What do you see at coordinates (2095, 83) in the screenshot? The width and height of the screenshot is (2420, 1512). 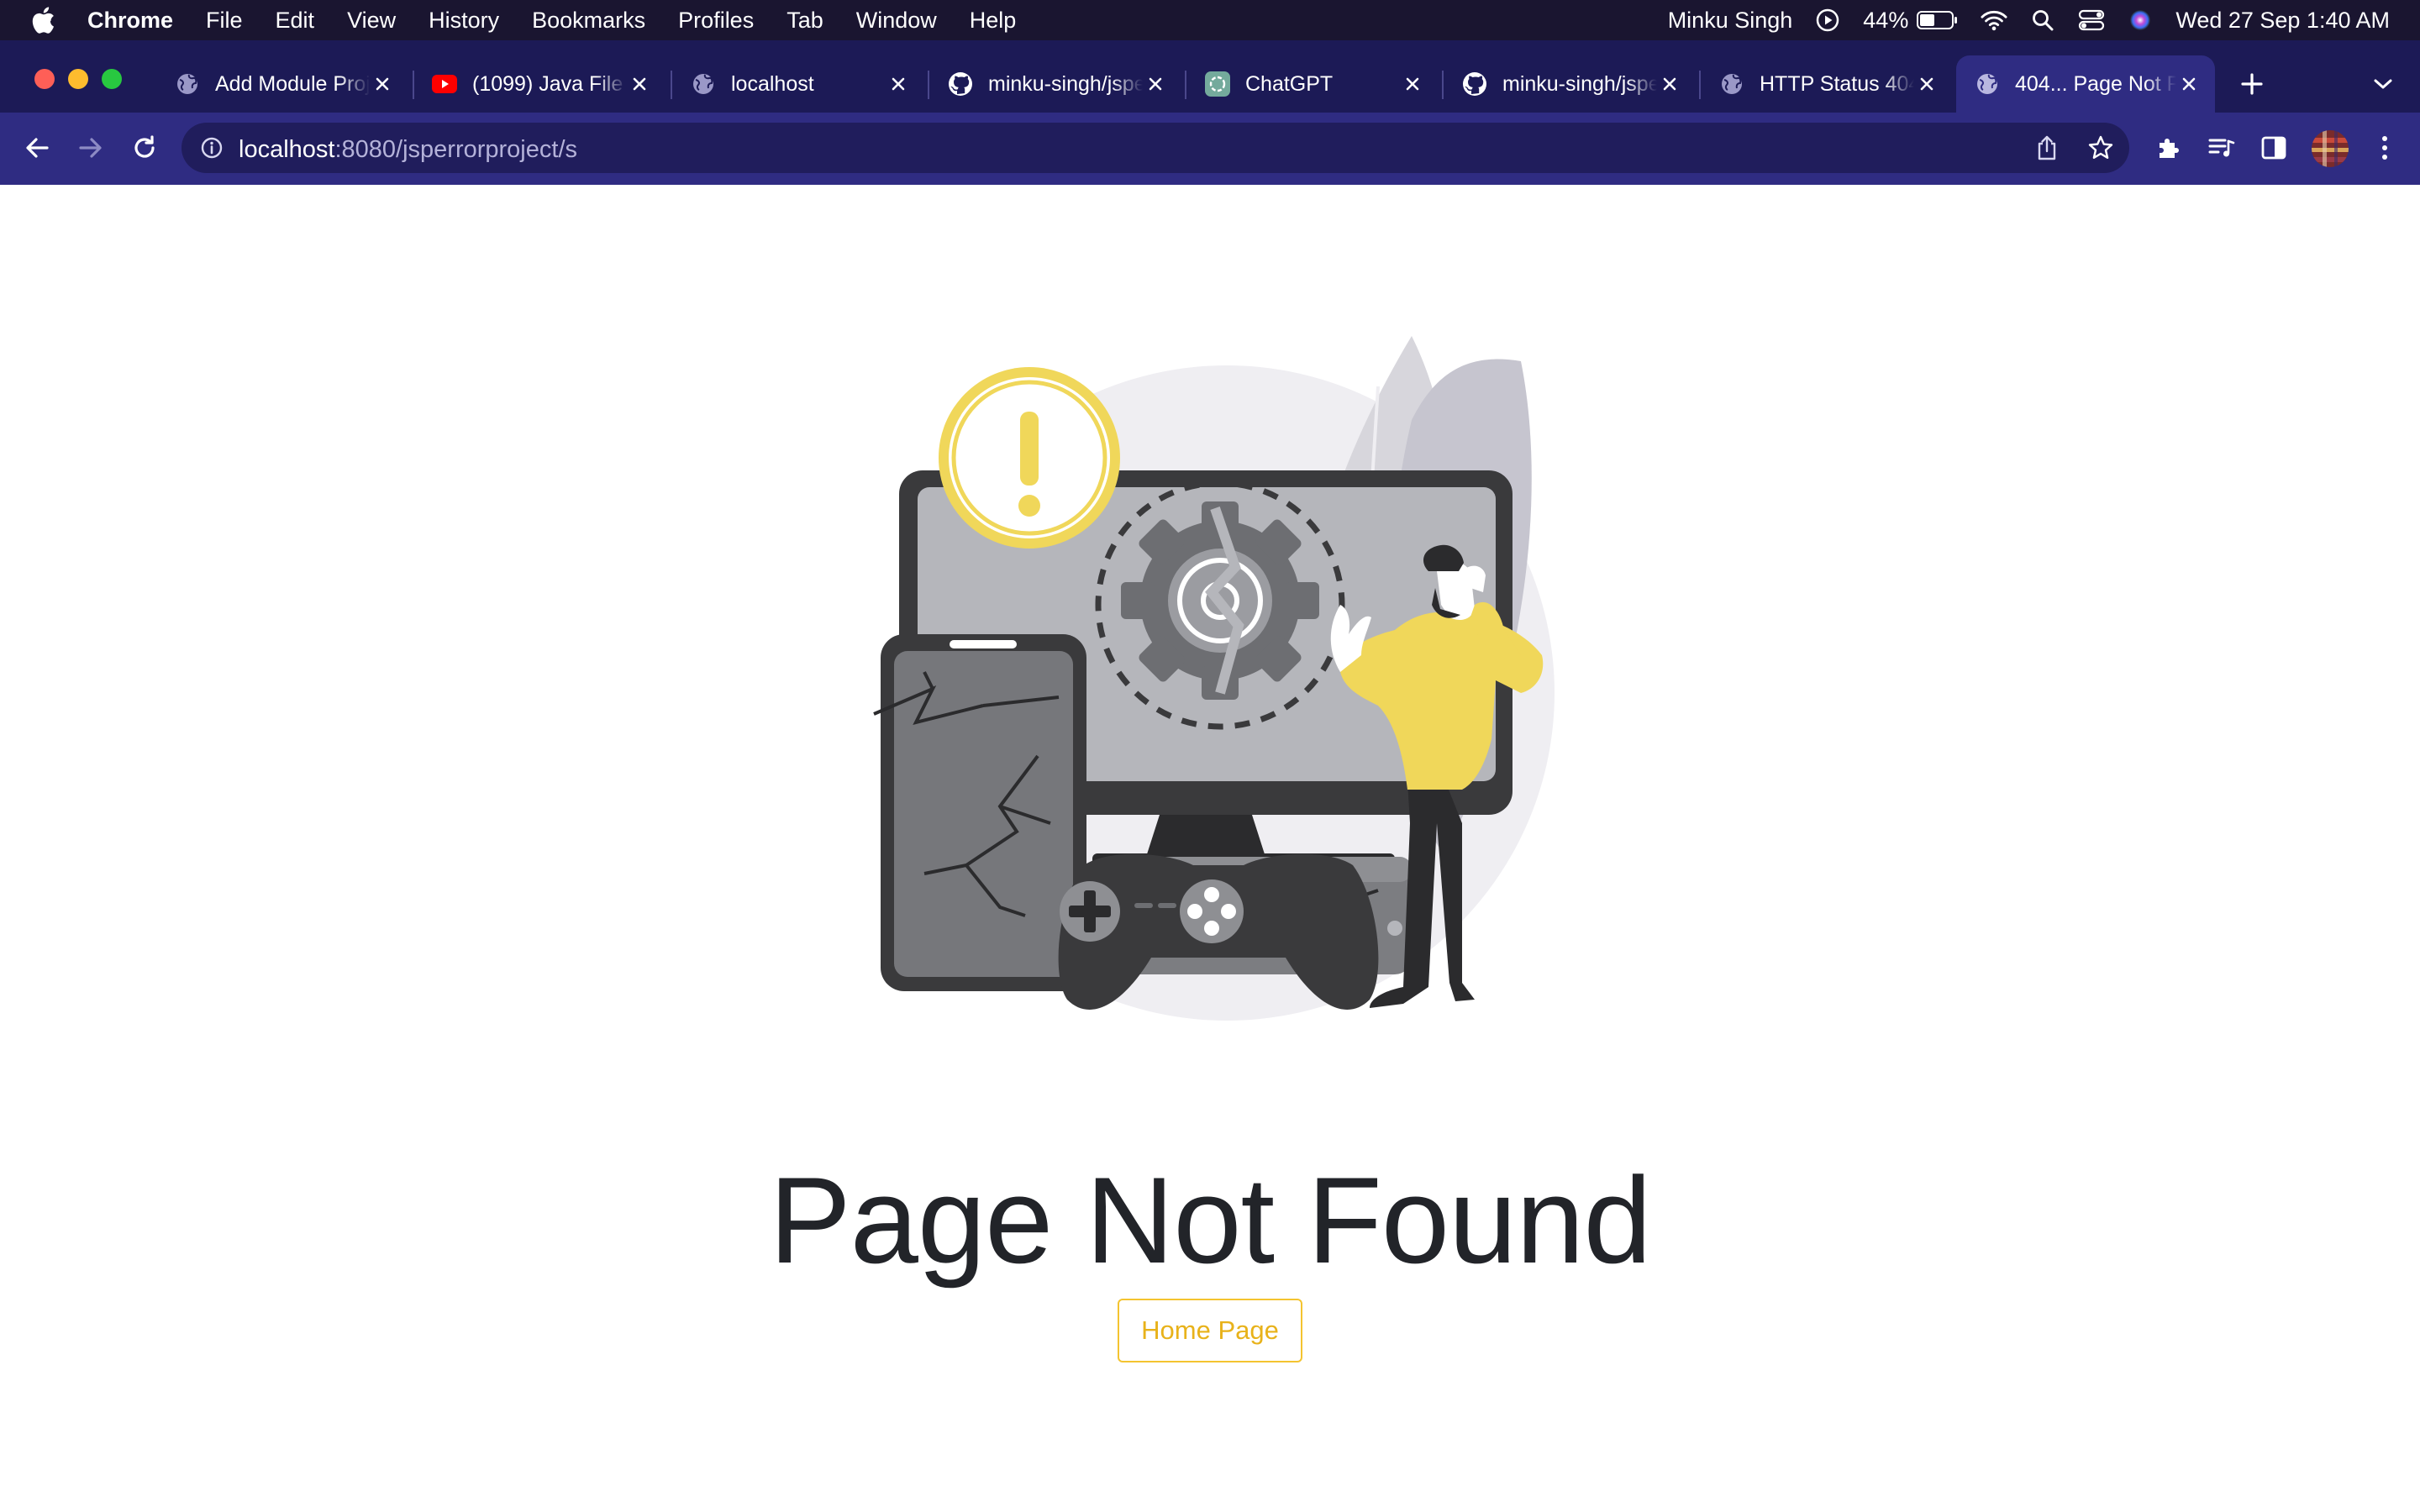 I see `tab-title: 404... Page Not Found` at bounding box center [2095, 83].